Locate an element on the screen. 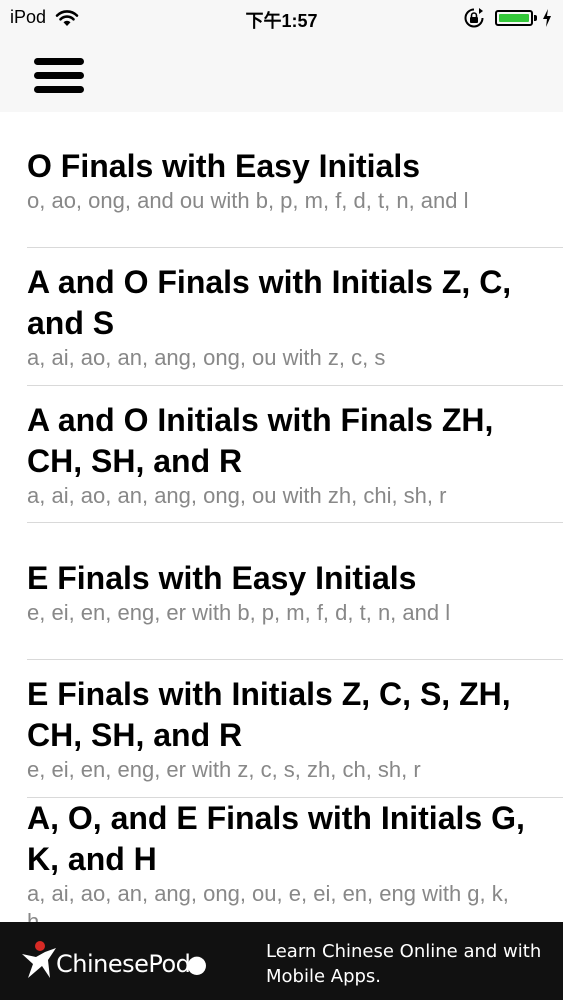 This screenshot has height=1000, width=563. status-right is located at coordinates (508, 18).